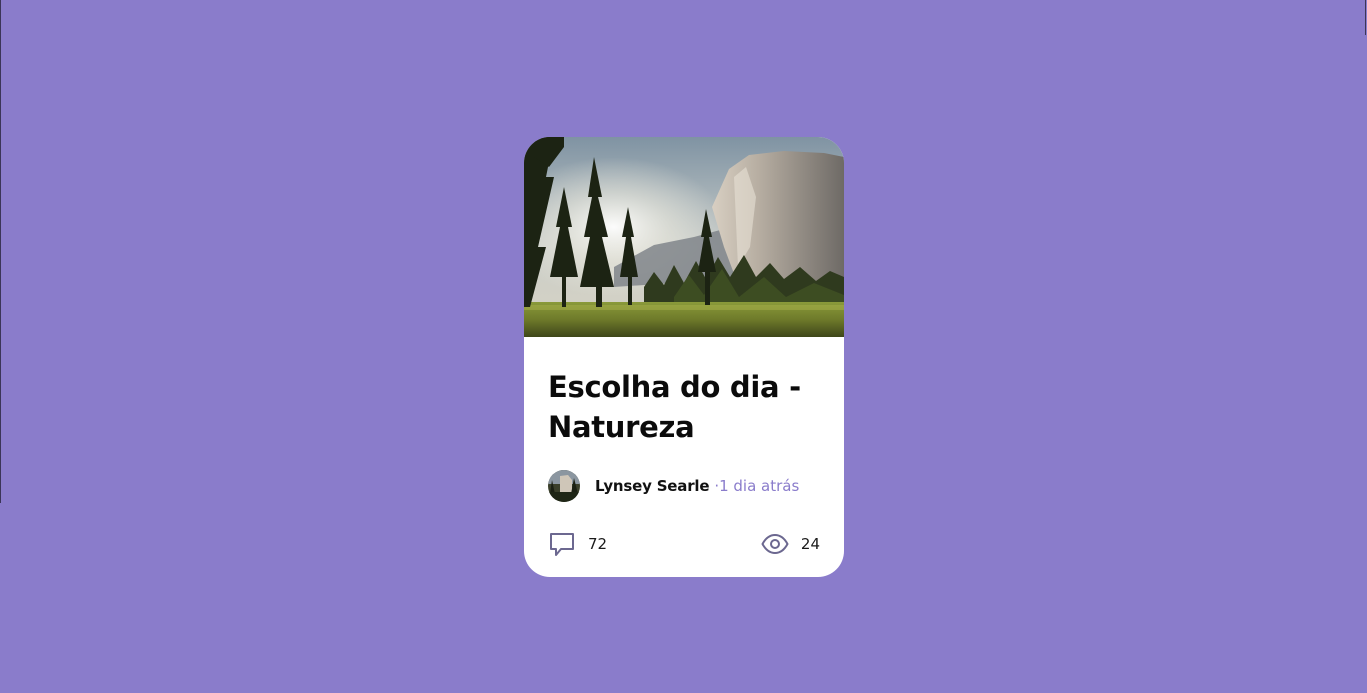  I want to click on landscape-illustration, so click(684, 237).